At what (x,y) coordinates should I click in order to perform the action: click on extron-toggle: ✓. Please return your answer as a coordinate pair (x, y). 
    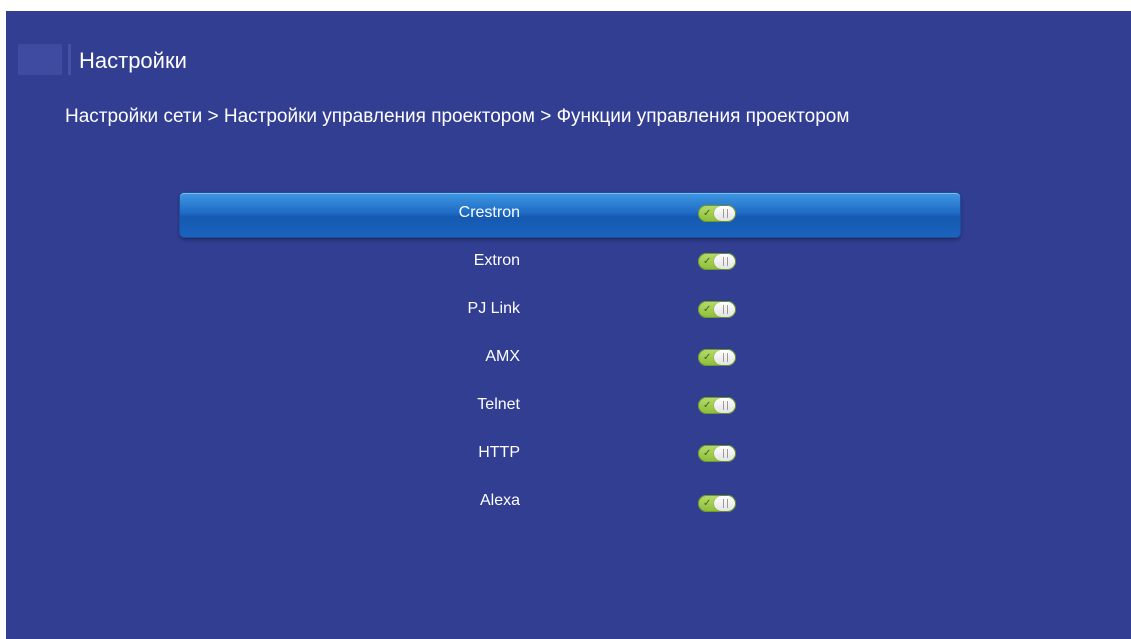
    Looking at the image, I should click on (717, 261).